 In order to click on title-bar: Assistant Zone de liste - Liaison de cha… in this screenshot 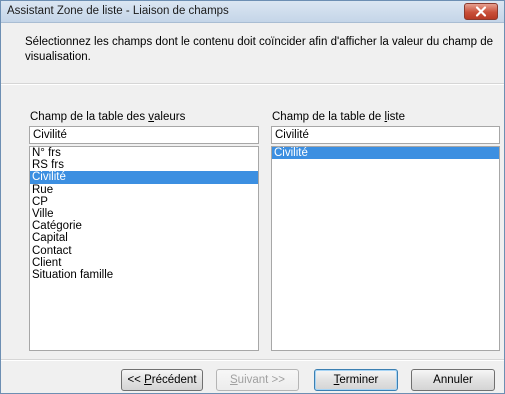, I will do `click(252, 12)`.